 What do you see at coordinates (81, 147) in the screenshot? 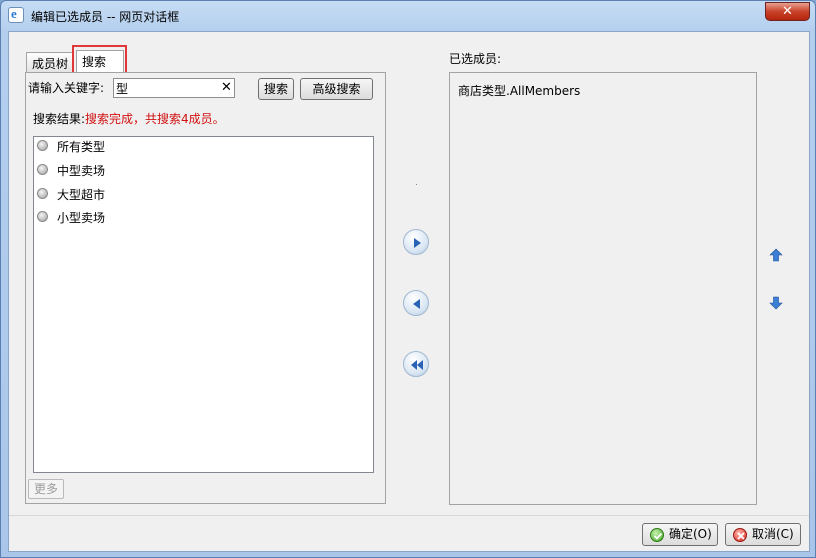
I see `list-item-label: 所有类型` at bounding box center [81, 147].